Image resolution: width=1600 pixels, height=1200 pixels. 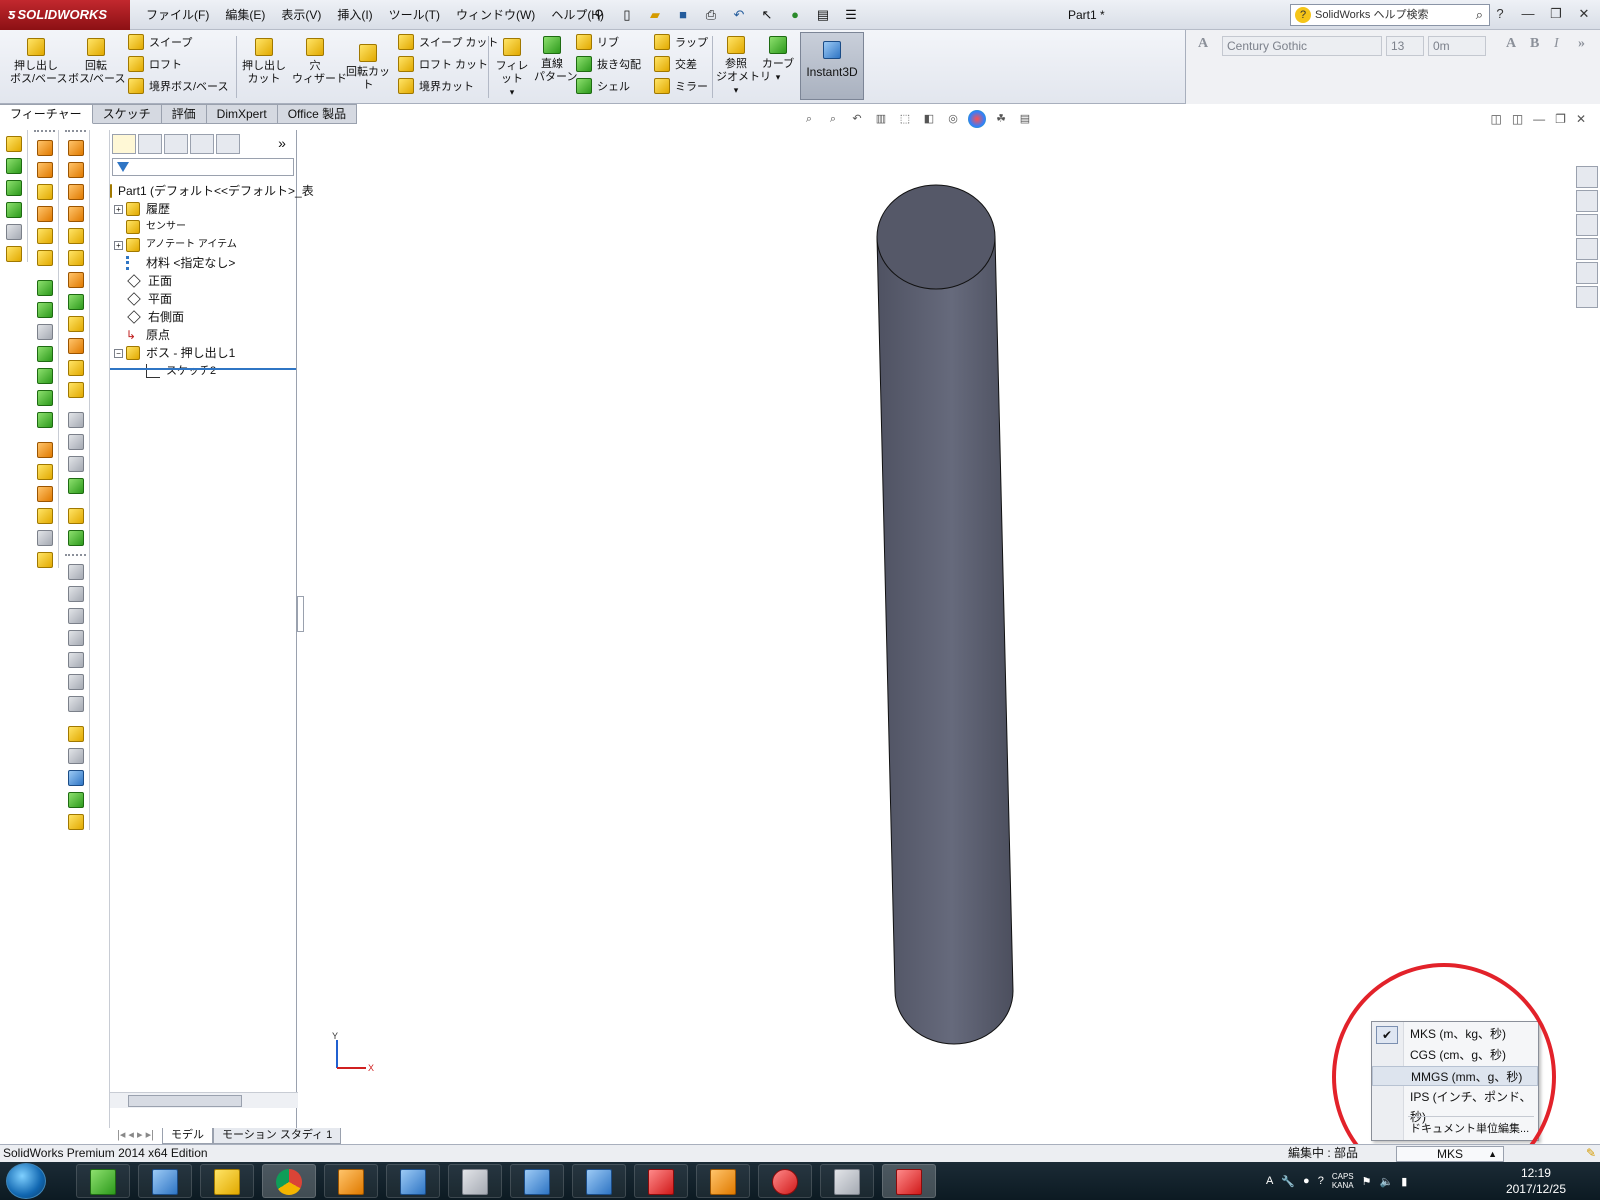 What do you see at coordinates (448, 42) in the screenshot?
I see `sweep-cut-button: スイープ カット` at bounding box center [448, 42].